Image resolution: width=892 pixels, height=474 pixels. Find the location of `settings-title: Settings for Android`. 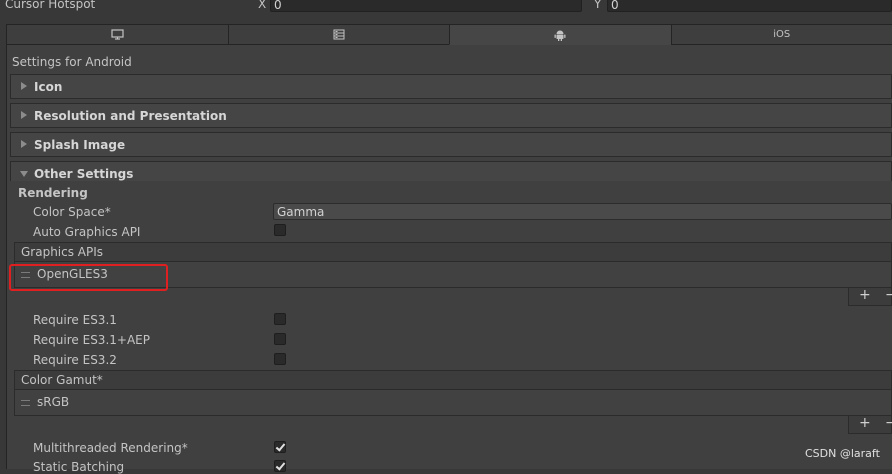

settings-title: Settings for Android is located at coordinates (72, 62).